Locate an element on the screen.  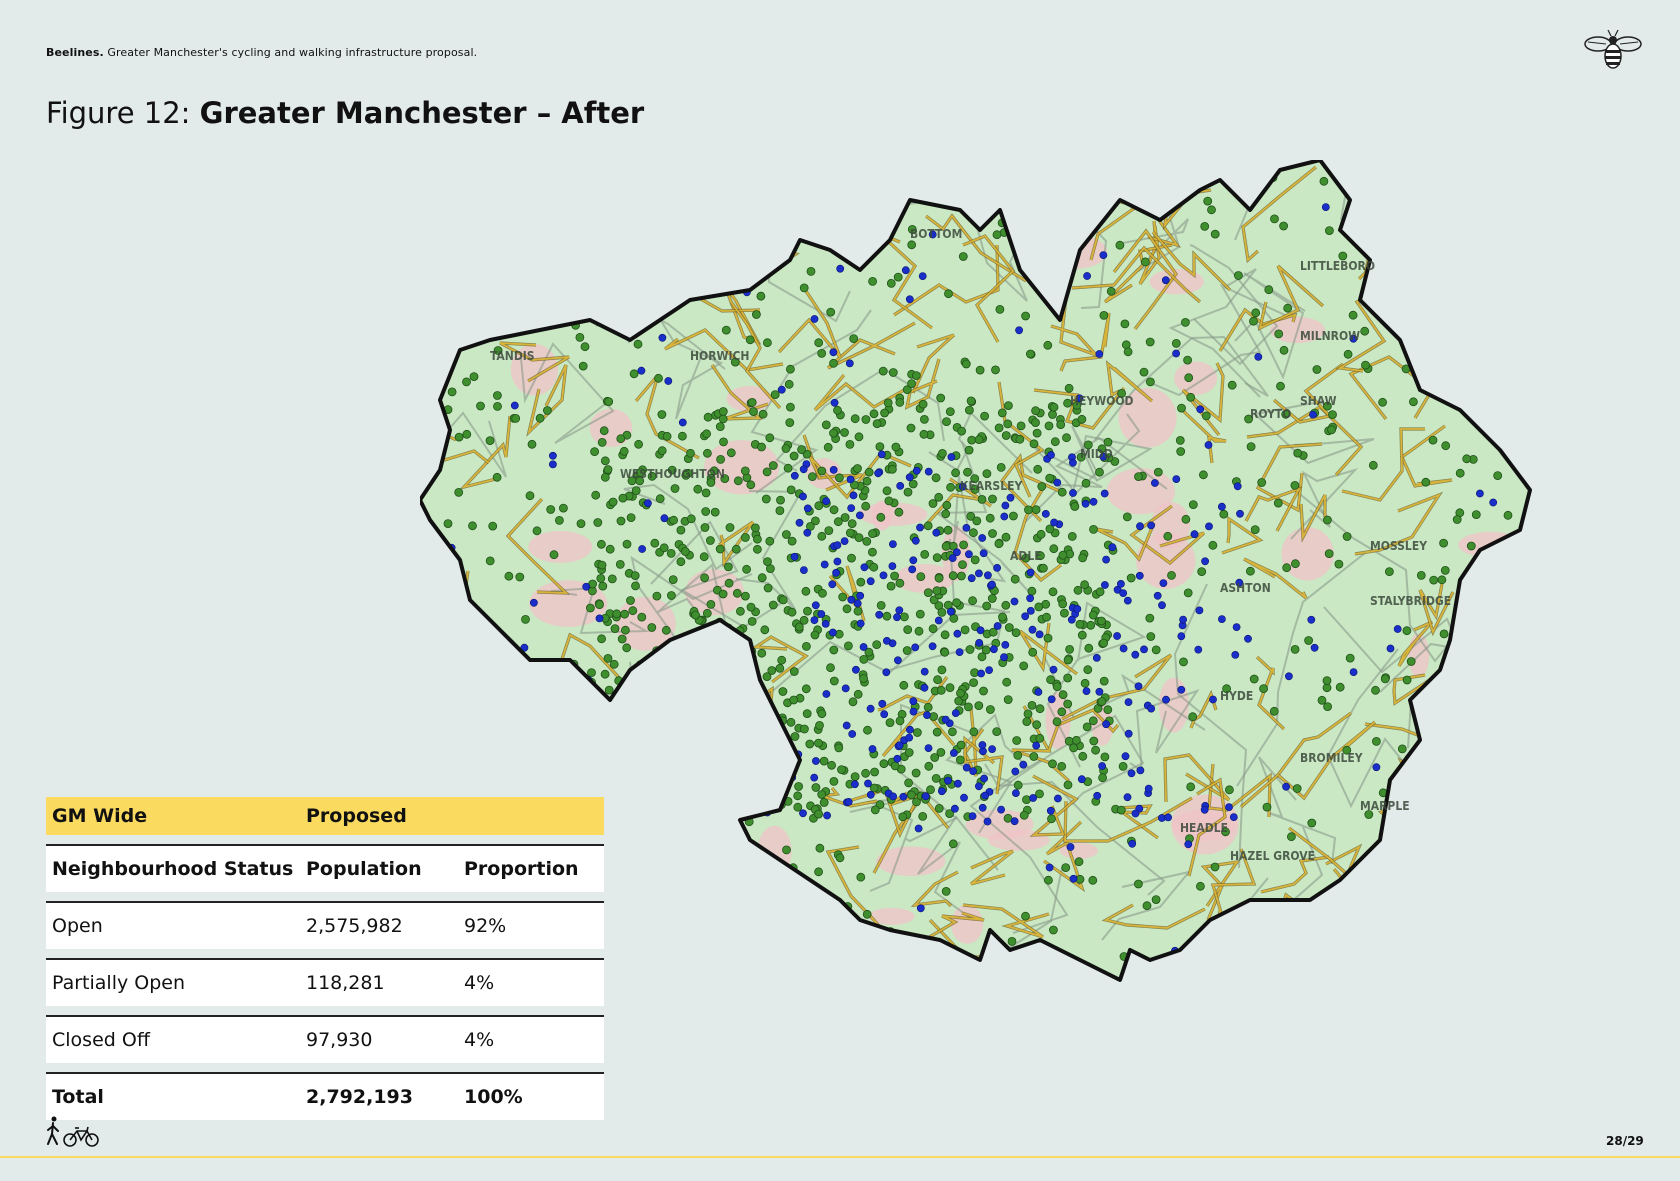
cycle-route is located at coordinates (610, 272).